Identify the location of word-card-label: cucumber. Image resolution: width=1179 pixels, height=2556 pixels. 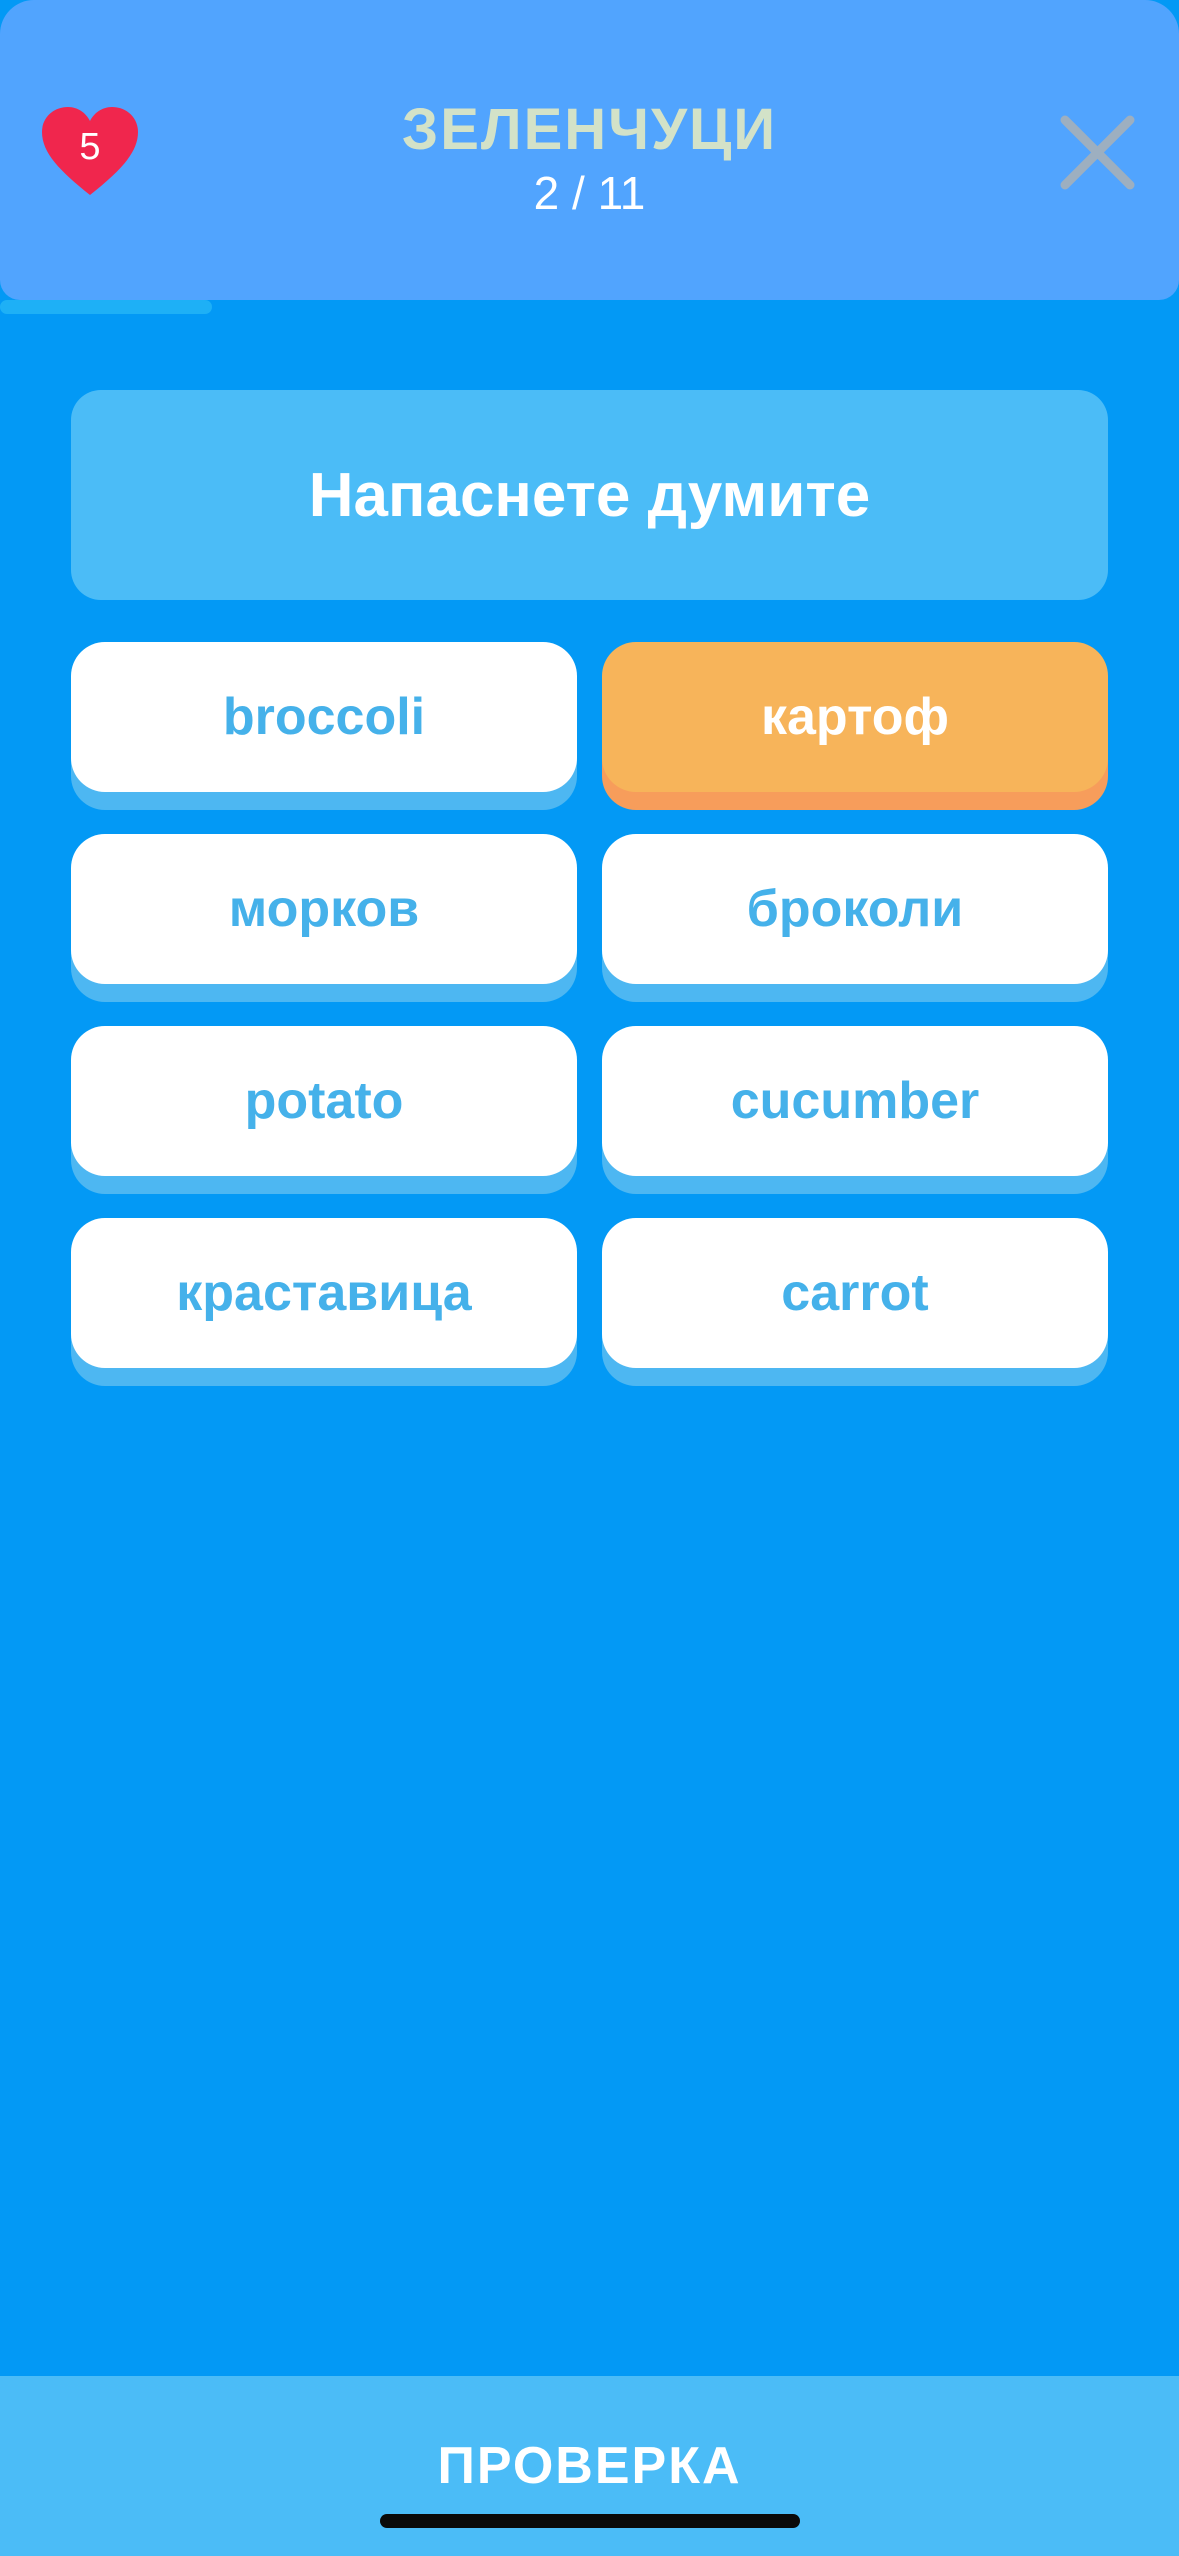
(855, 1101).